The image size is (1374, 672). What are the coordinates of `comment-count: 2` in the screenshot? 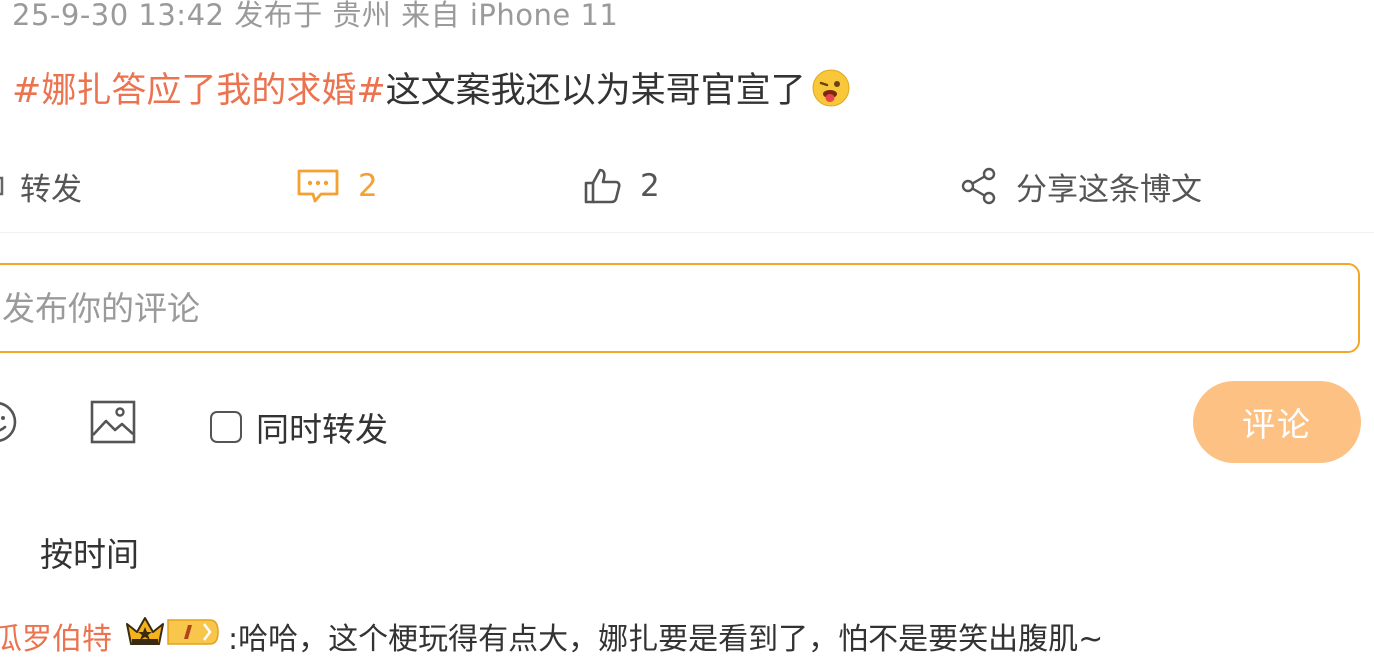 It's located at (368, 186).